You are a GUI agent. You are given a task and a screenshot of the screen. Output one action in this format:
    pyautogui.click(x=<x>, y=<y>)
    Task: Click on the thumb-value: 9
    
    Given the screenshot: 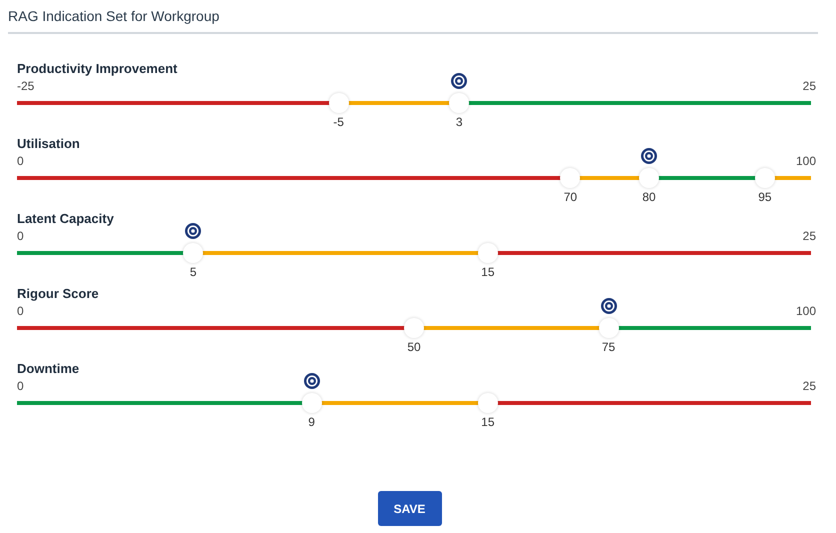 What is the action you would take?
    pyautogui.click(x=311, y=422)
    